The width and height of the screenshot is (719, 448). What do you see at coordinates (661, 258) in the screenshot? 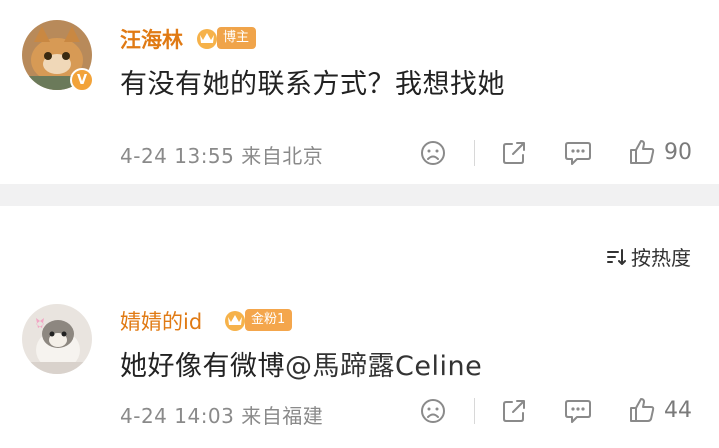
I see `sort-label: 按热度` at bounding box center [661, 258].